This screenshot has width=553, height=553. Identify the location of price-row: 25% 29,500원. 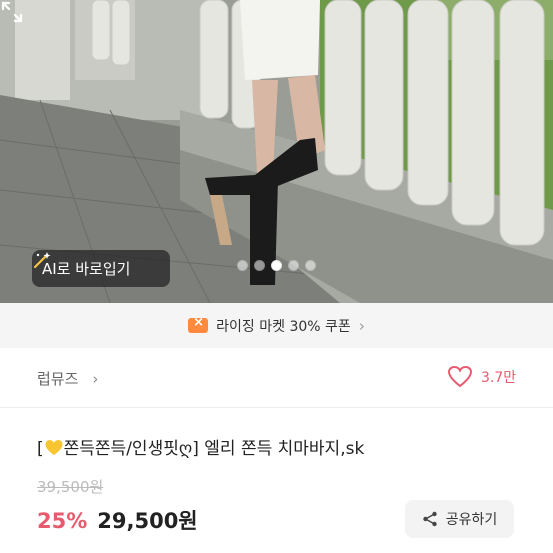
(117, 520).